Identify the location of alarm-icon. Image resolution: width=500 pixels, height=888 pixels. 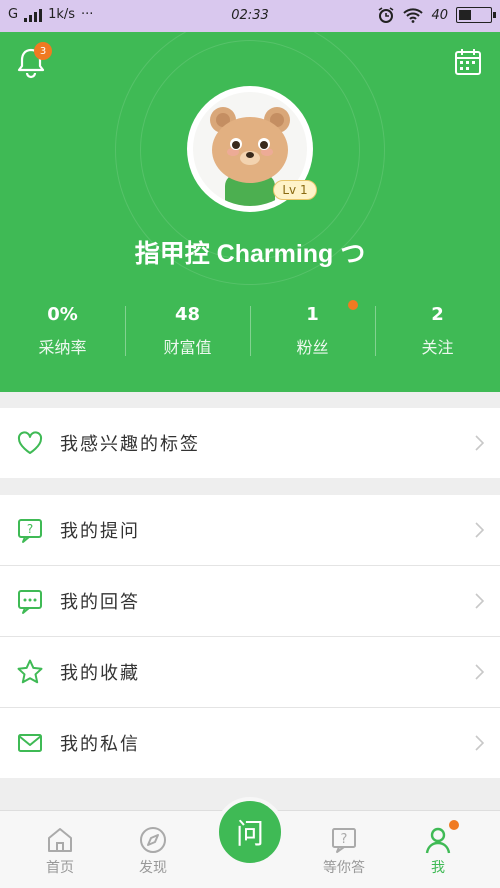
(386, 15).